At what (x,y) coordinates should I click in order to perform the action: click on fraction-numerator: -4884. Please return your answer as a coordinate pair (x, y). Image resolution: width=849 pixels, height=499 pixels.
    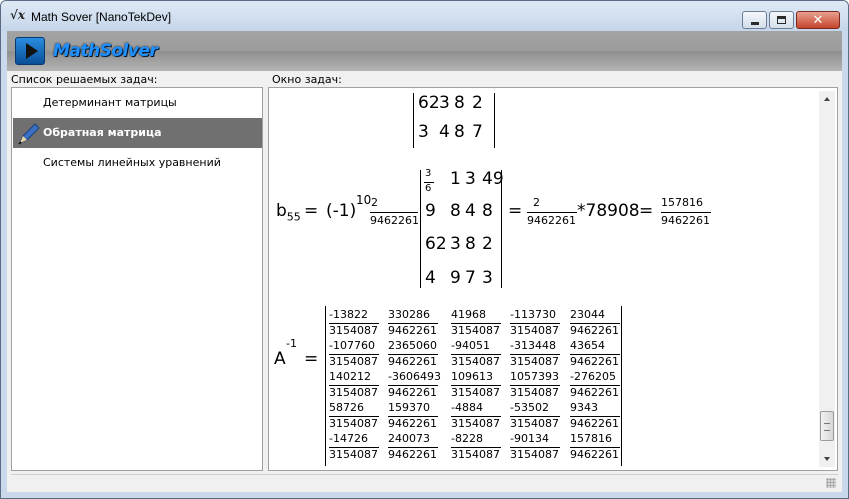
    Looking at the image, I should click on (467, 407).